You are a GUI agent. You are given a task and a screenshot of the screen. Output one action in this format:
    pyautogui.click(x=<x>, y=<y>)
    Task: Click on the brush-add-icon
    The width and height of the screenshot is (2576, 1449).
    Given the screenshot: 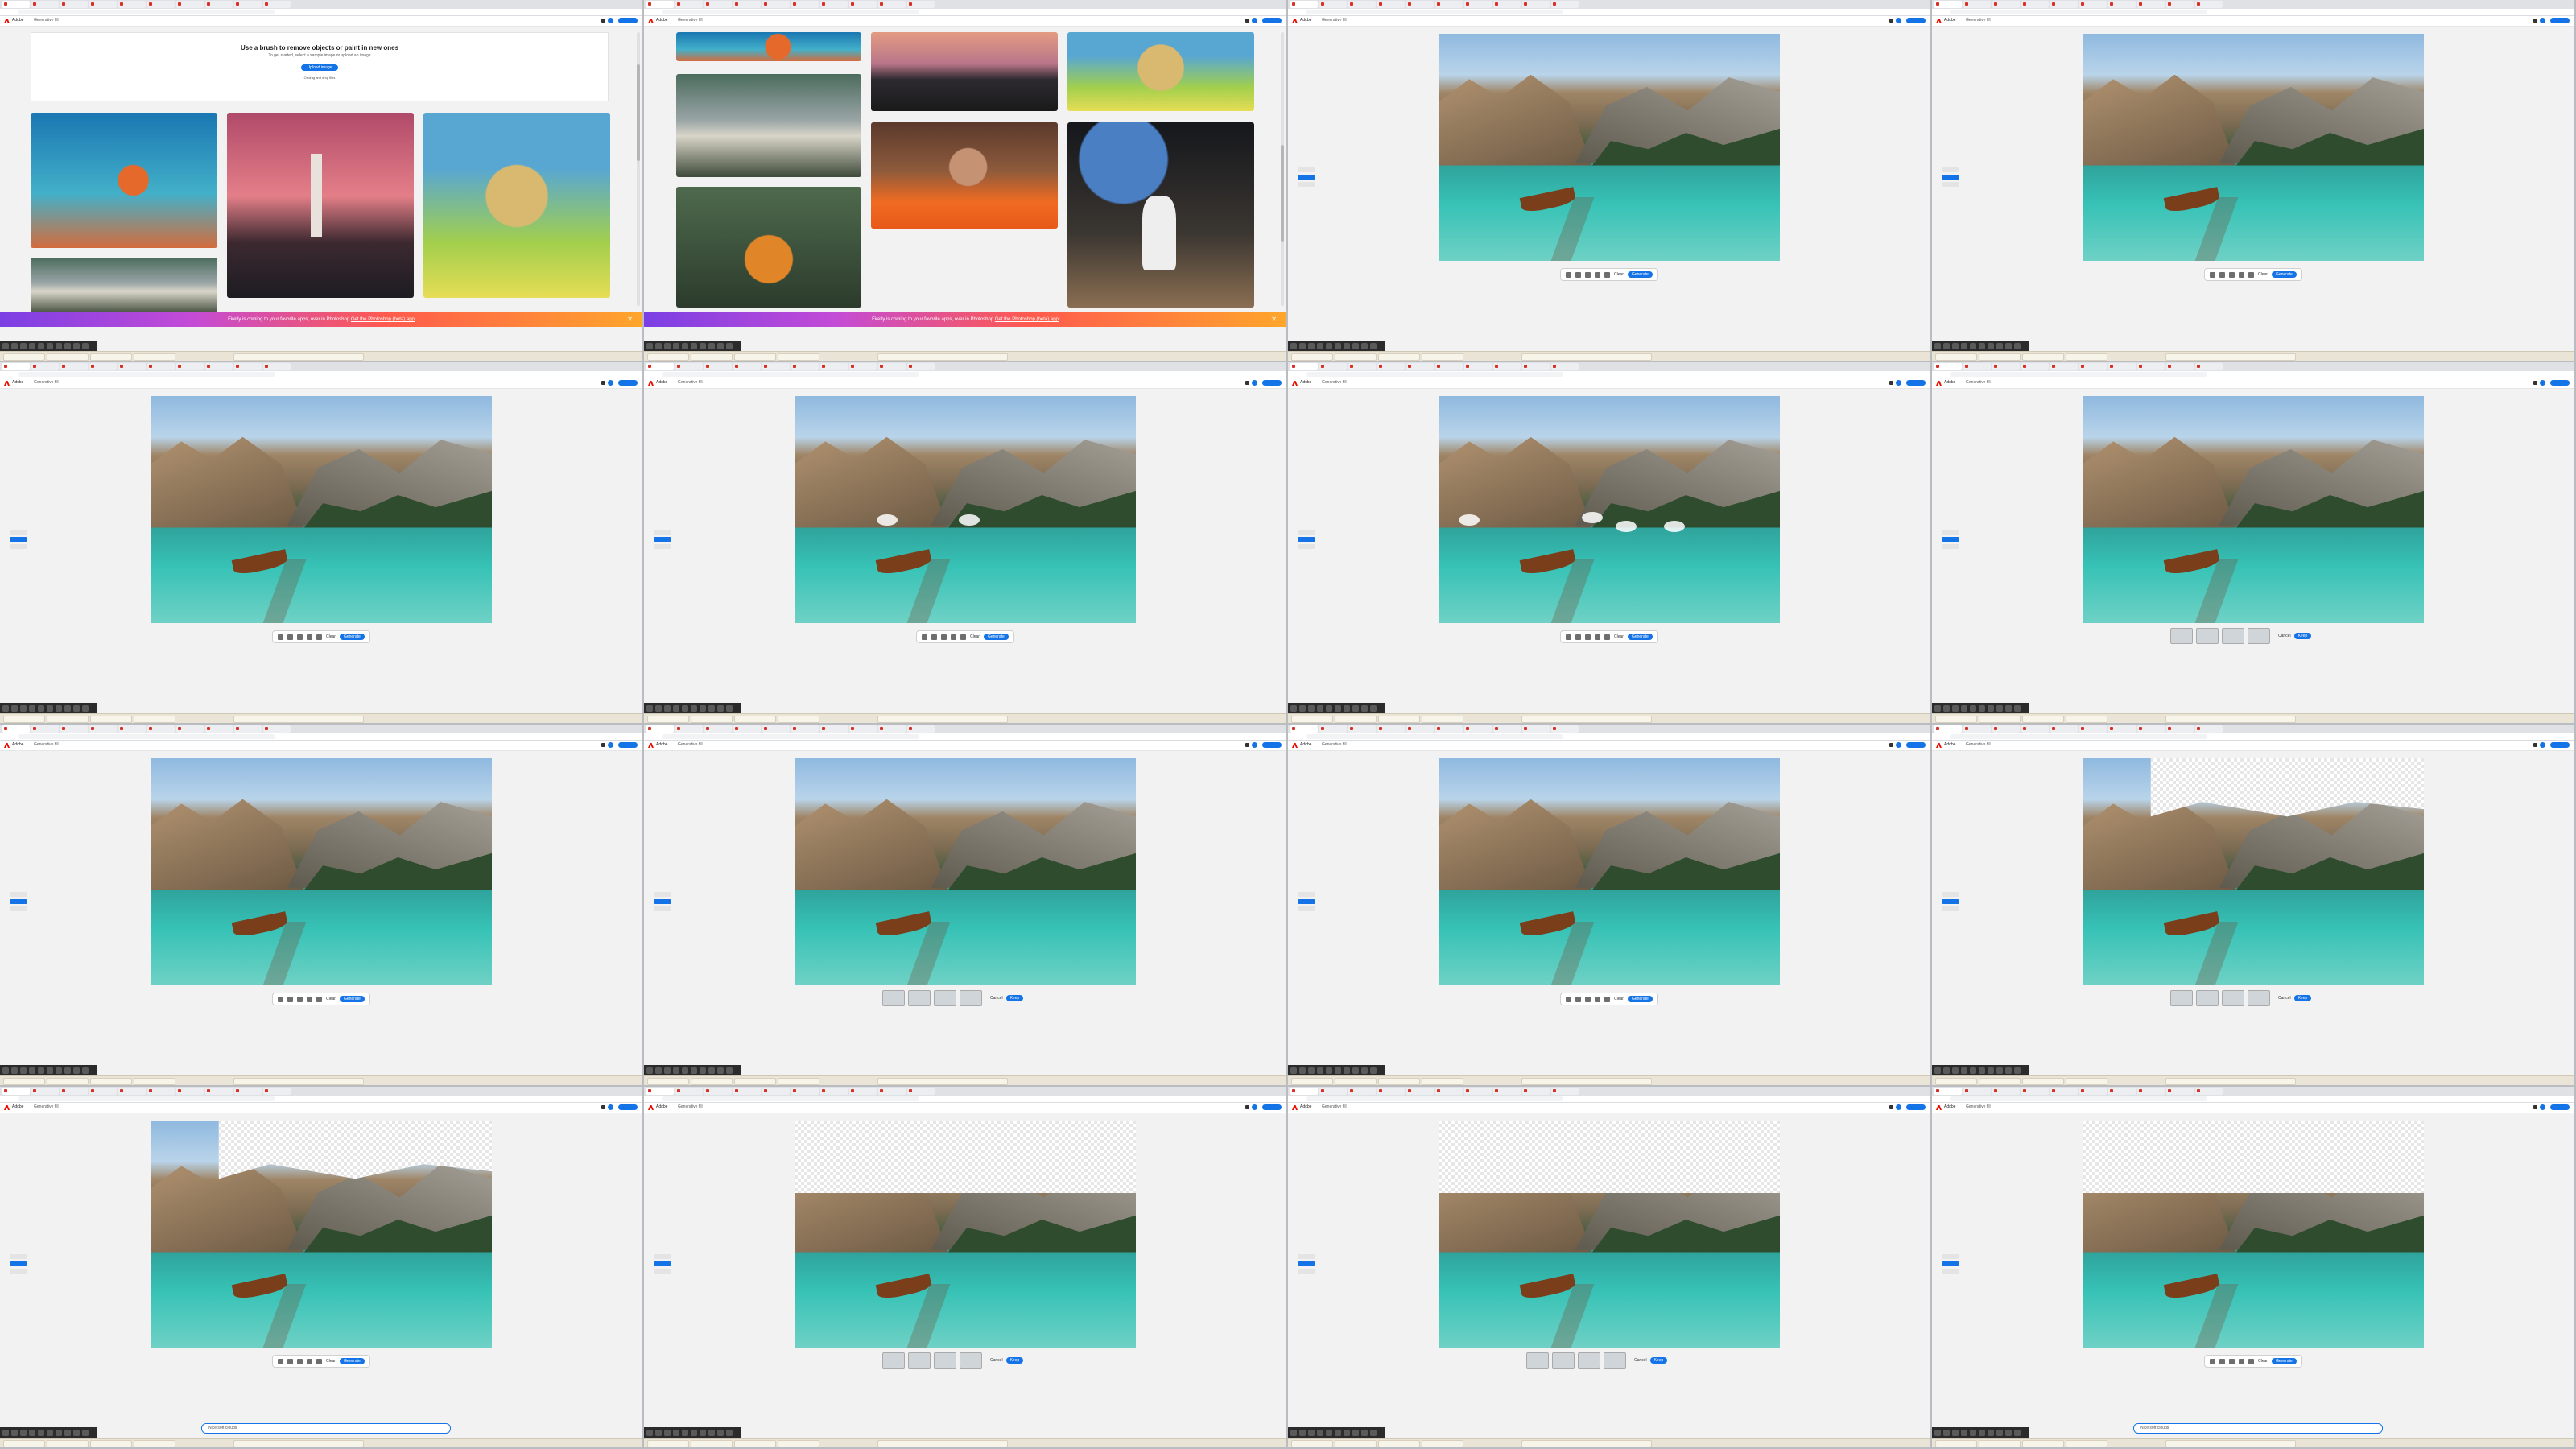 What is the action you would take?
    pyautogui.click(x=925, y=637)
    